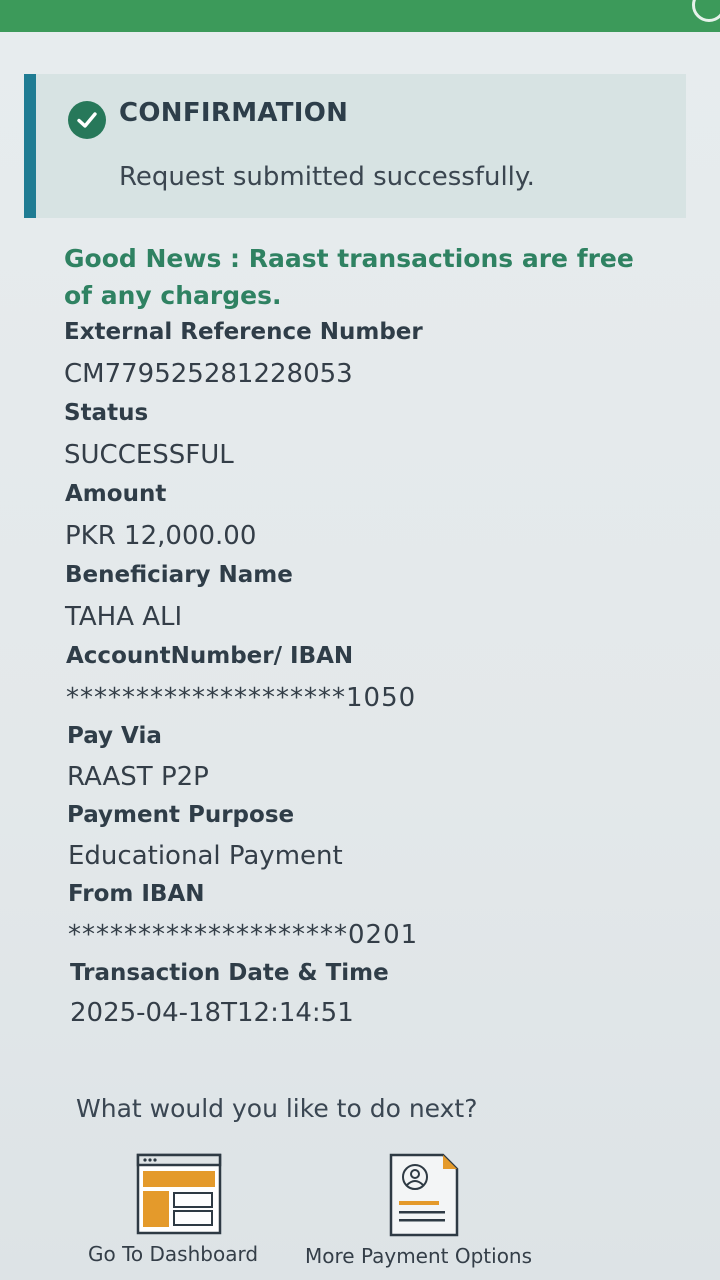 This screenshot has width=720, height=1280. I want to click on payment-document-icon, so click(424, 1195).